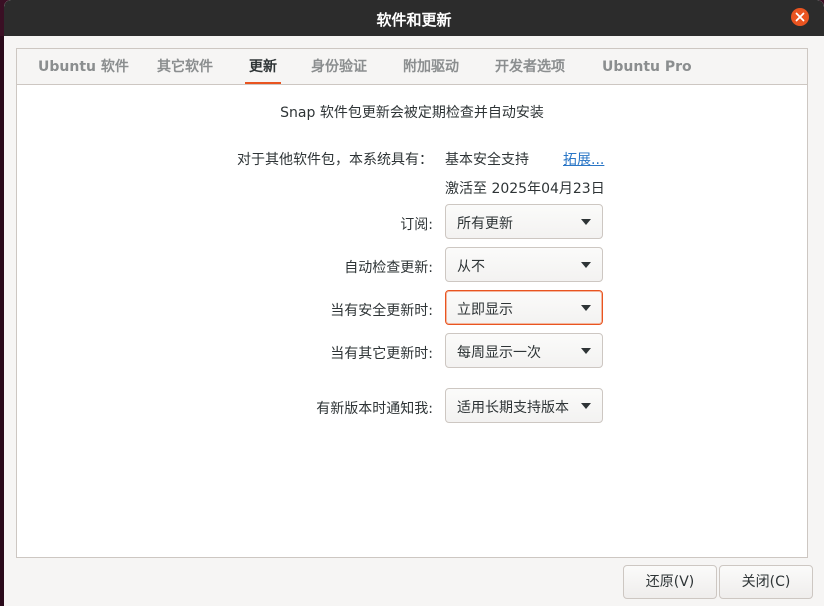 The width and height of the screenshot is (824, 606). Describe the element at coordinates (487, 160) in the screenshot. I see `support-level-value: 基本安全支持` at that location.